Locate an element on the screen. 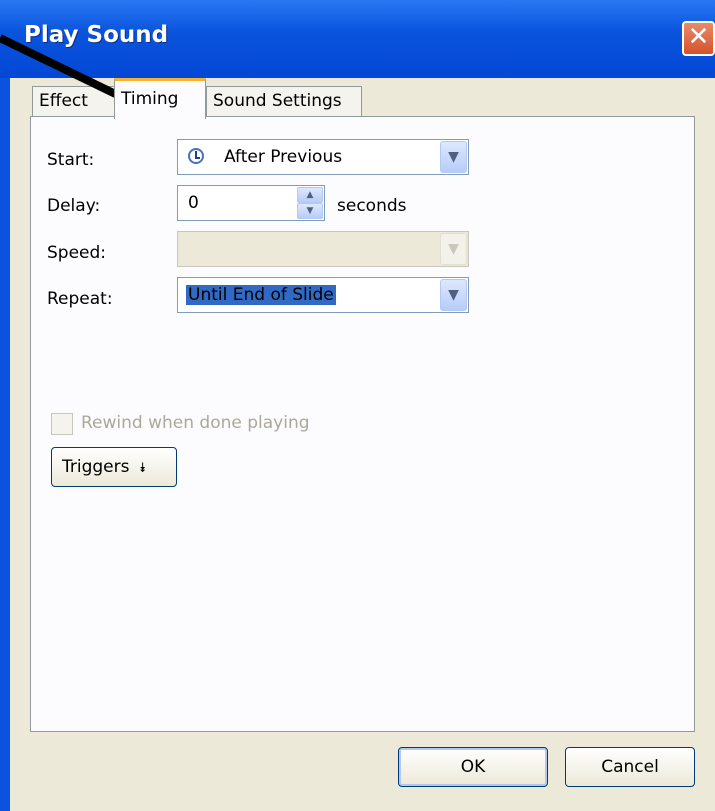 The image size is (715, 811). triggers-label: Triggers is located at coordinates (96, 467).